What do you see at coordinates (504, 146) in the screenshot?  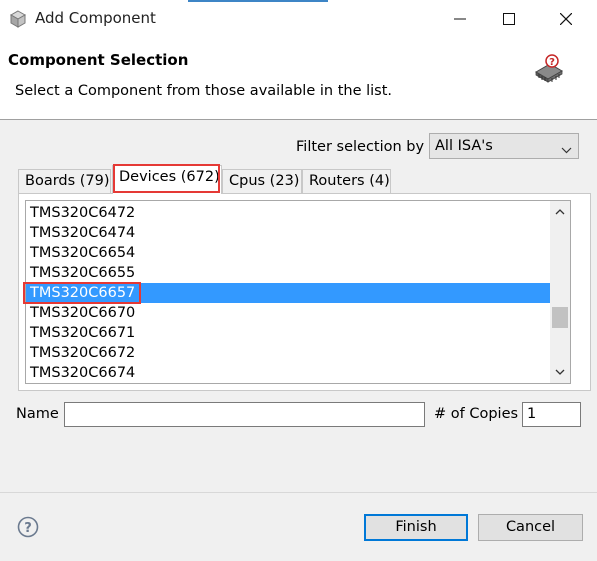 I see `isa-filter-select: All ISA's` at bounding box center [504, 146].